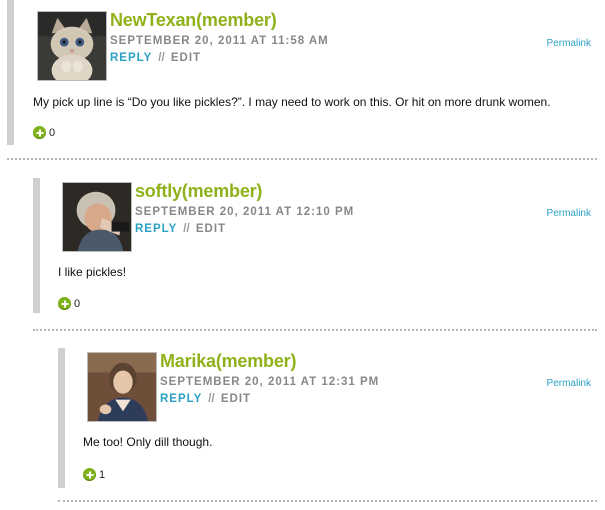 This screenshot has width=605, height=510. I want to click on vote-widget: 1, so click(94, 474).